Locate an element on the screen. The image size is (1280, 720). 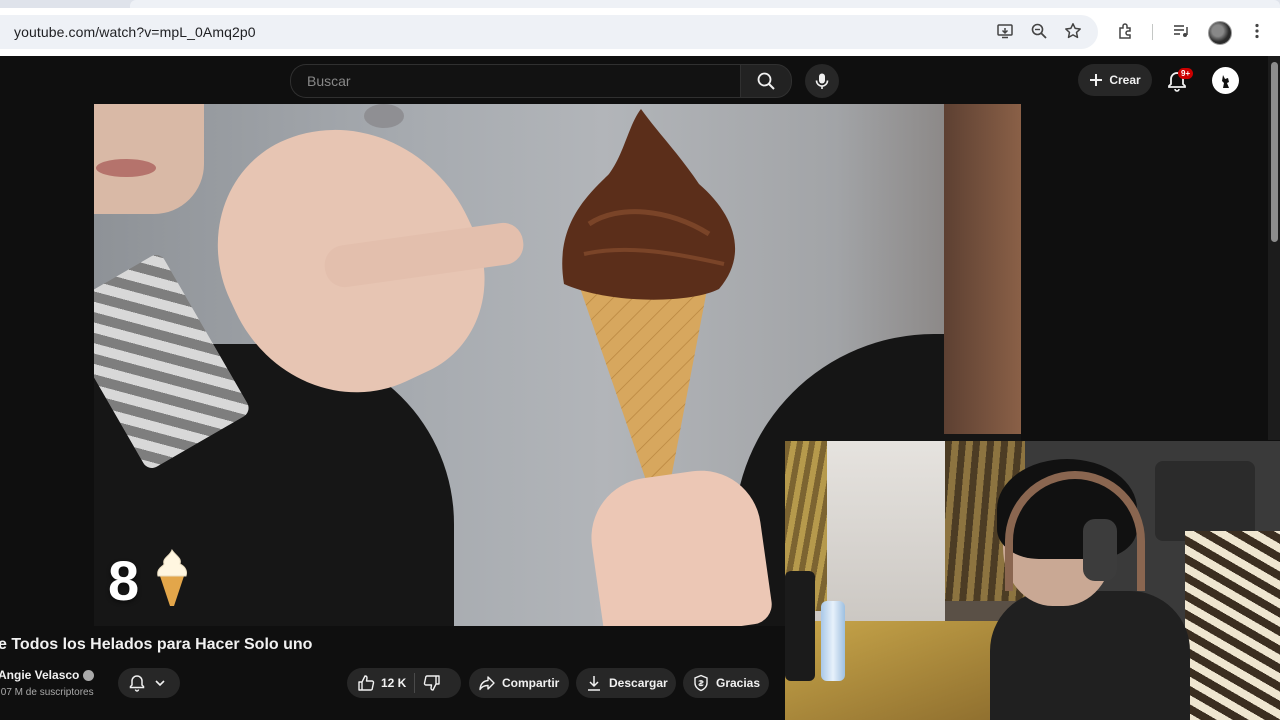
avatar-figure-icon is located at coordinates (1225, 81).